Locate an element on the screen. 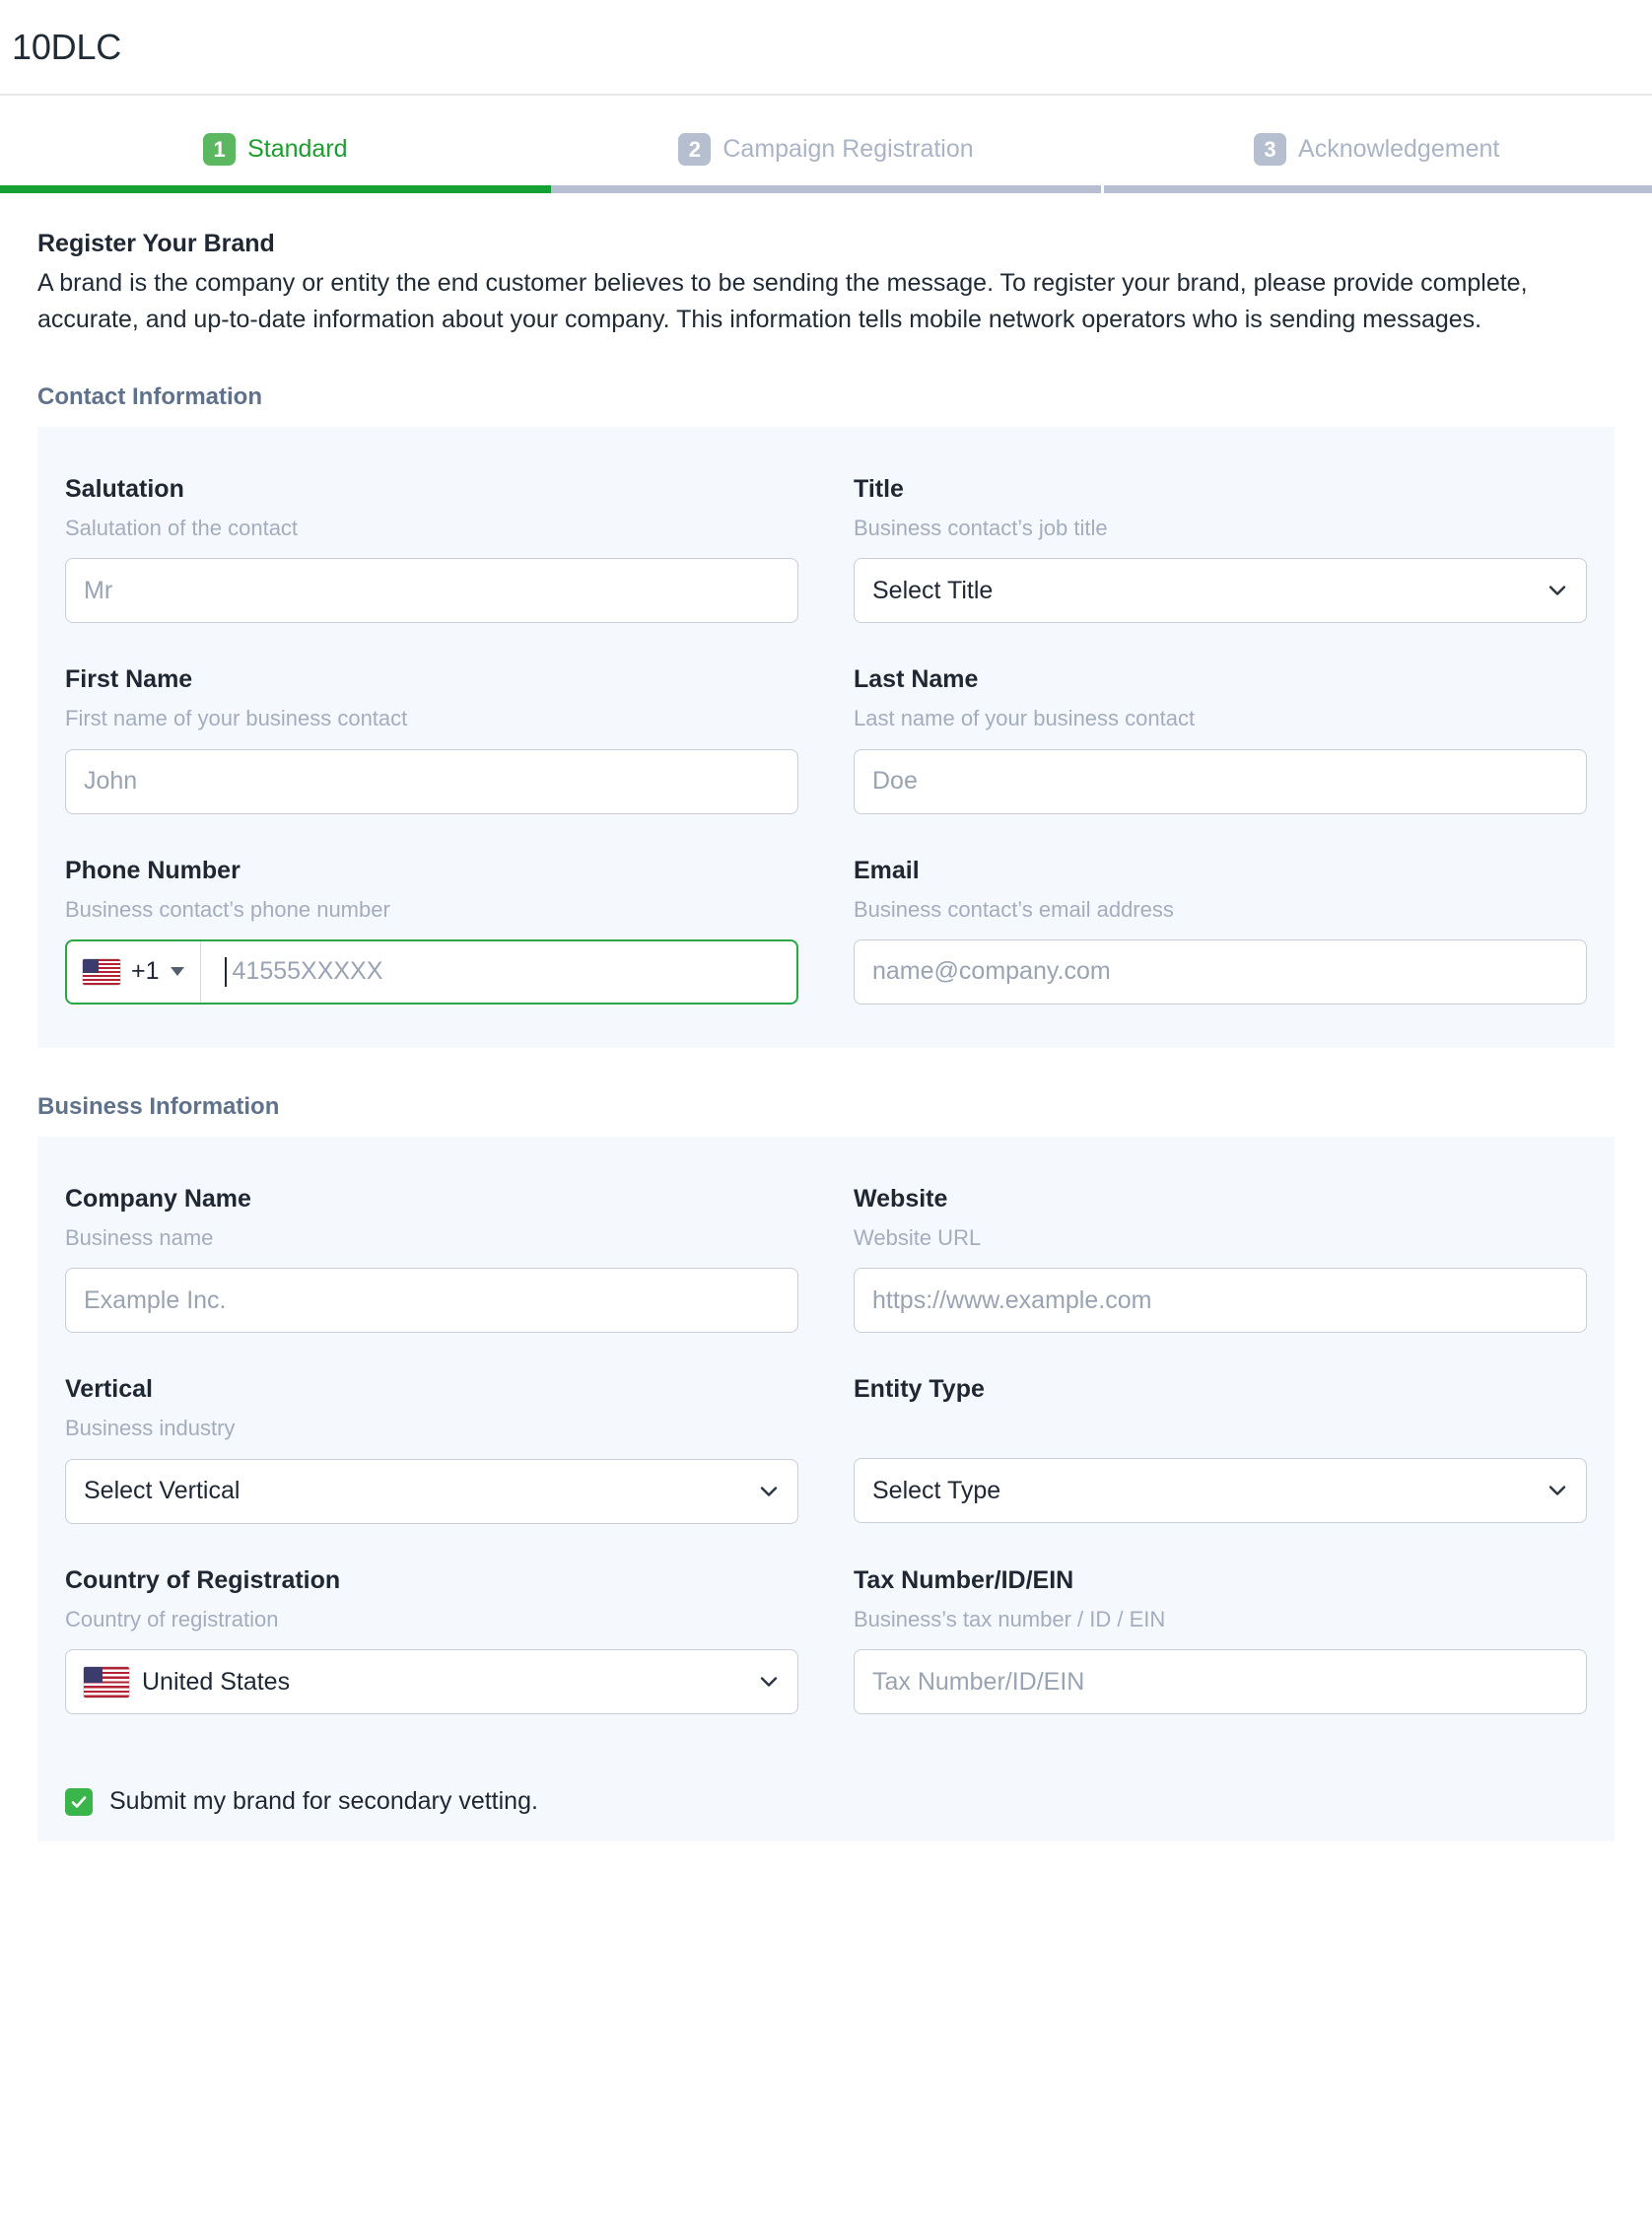 Image resolution: width=1652 pixels, height=2220 pixels. tab-standard-label: Standard is located at coordinates (297, 149).